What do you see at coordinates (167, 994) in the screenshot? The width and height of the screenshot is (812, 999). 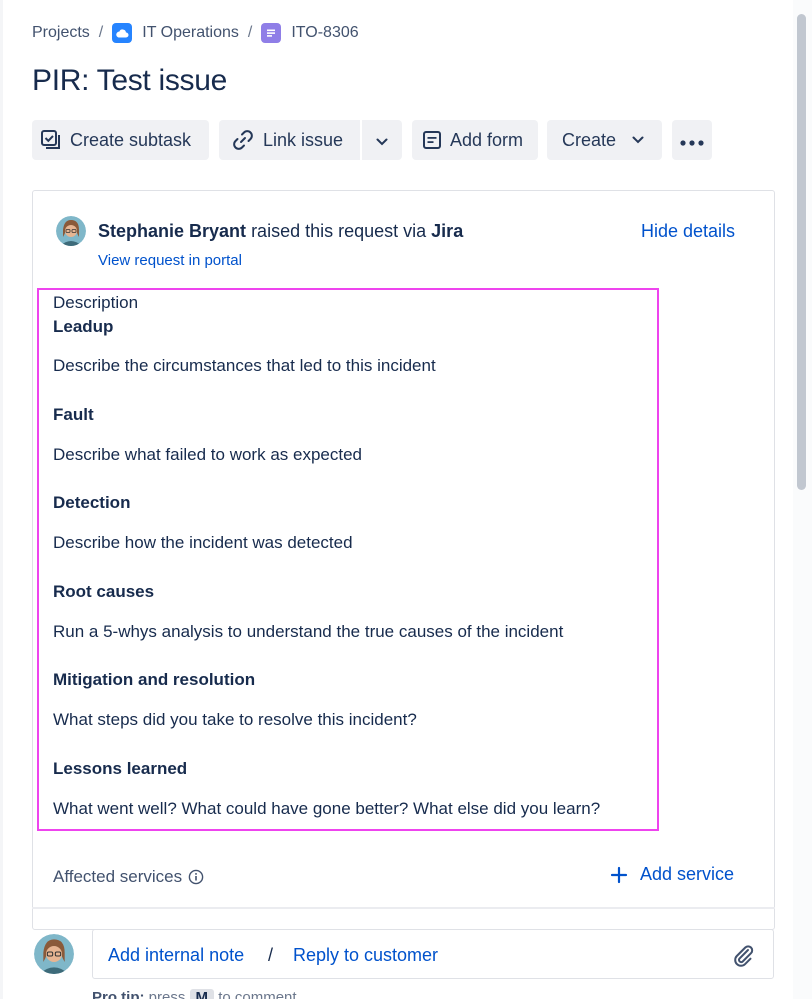 I see `pro-tip-text: press` at bounding box center [167, 994].